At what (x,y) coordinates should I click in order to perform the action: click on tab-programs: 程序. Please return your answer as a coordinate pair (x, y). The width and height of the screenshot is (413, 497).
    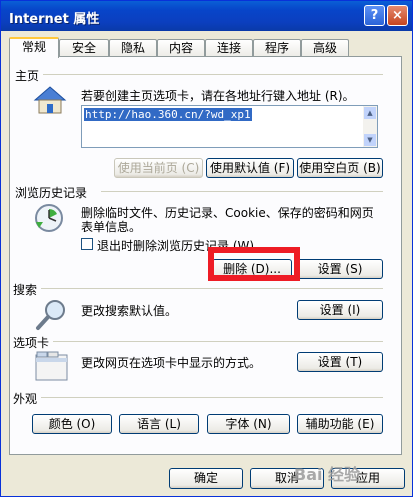
    Looking at the image, I should click on (277, 48).